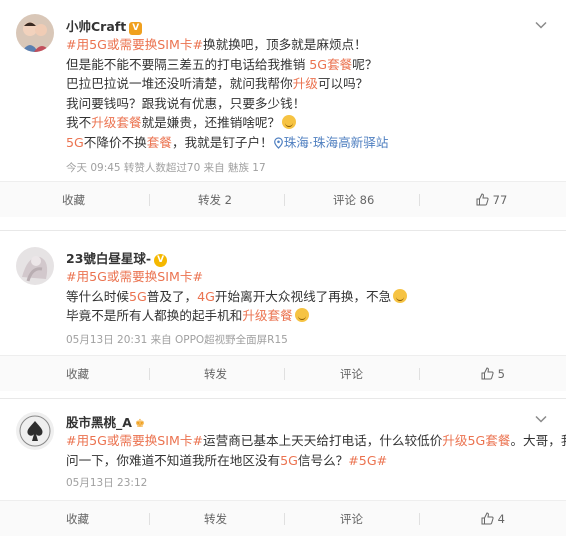 The width and height of the screenshot is (566, 547). I want to click on text: 但是能不能不要隔三差五的打电话给我推销, so click(188, 64).